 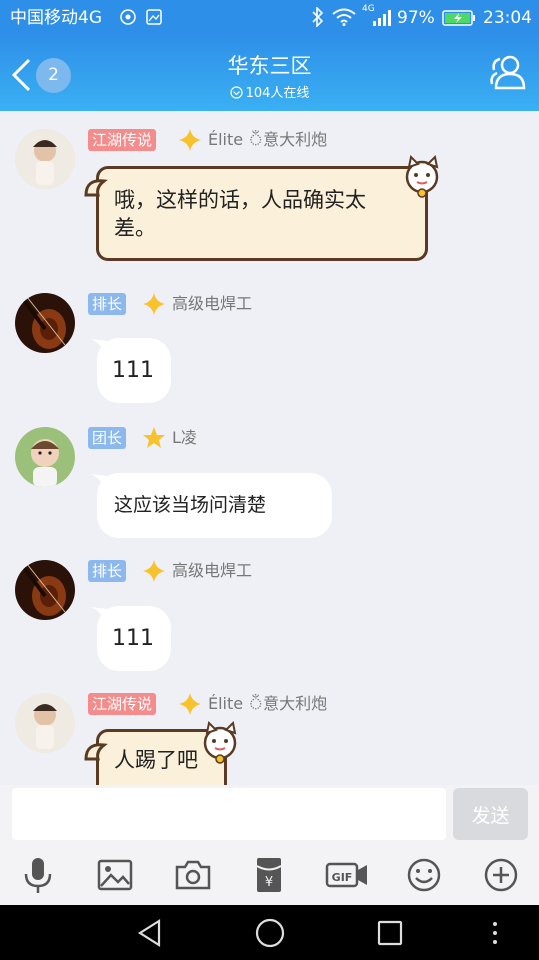 What do you see at coordinates (501, 875) in the screenshot?
I see `plus-icon` at bounding box center [501, 875].